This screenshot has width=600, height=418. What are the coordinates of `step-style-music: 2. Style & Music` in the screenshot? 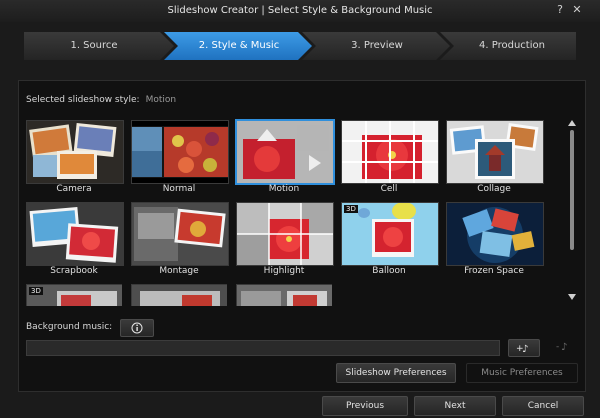 It's located at (239, 46).